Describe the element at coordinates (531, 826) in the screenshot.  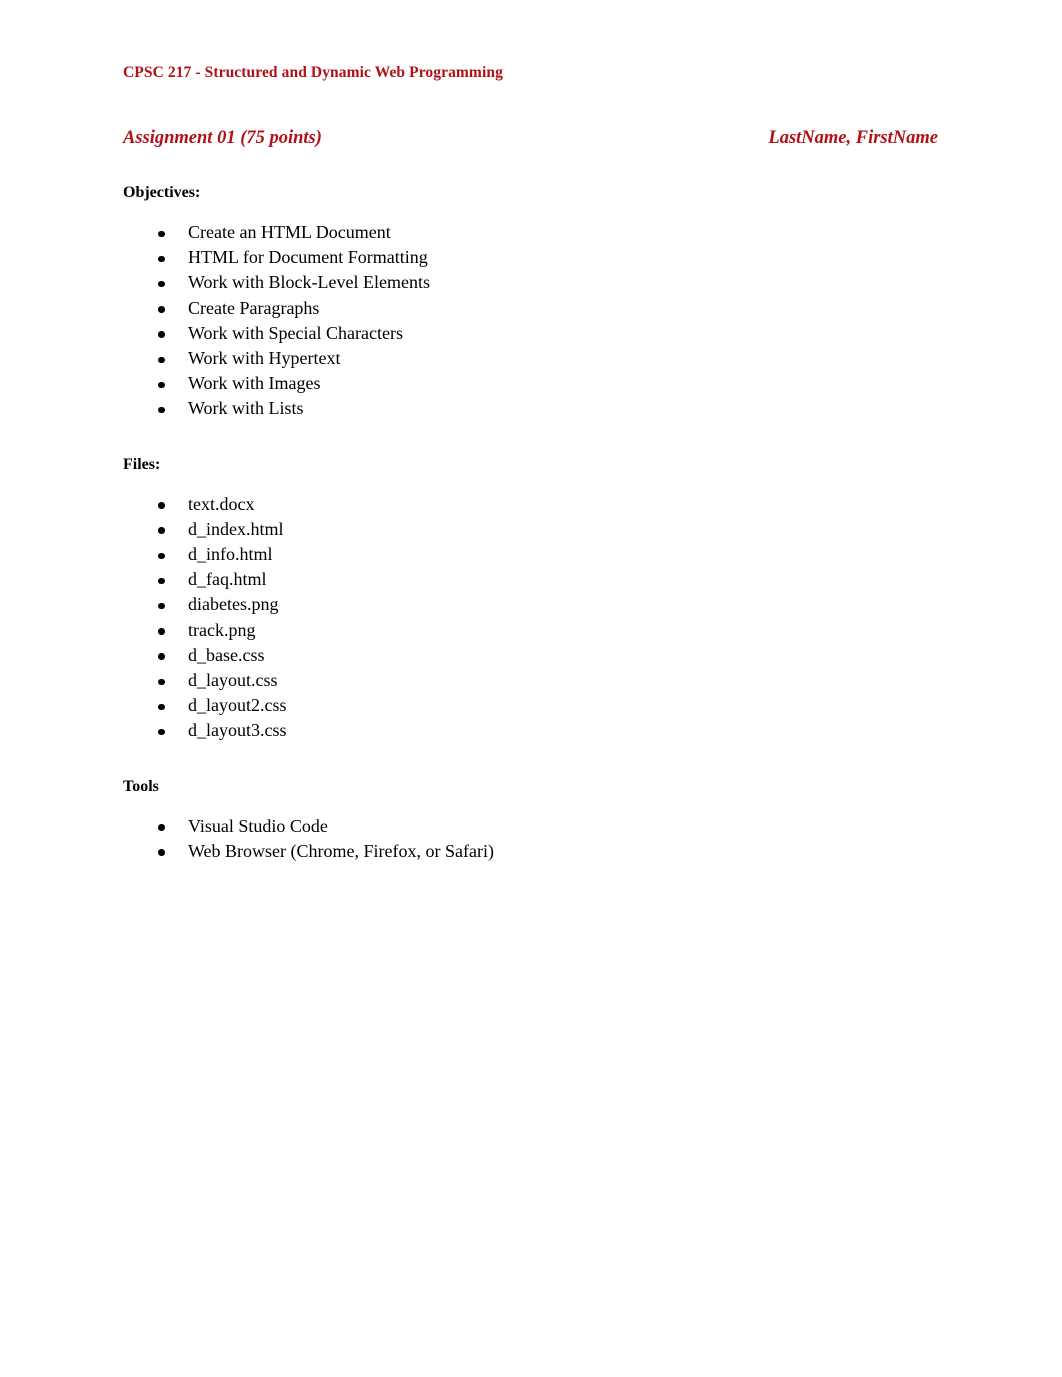
I see `list-item: Visual Studio Code` at that location.